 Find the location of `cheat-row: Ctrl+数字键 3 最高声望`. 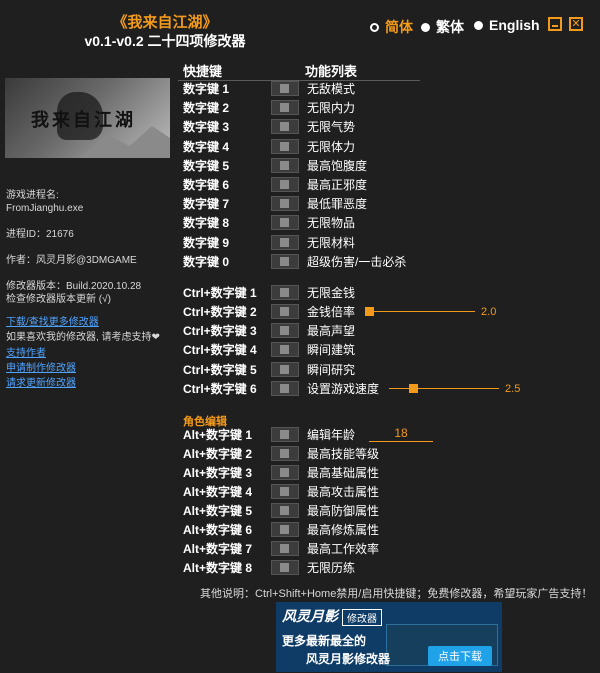

cheat-row: Ctrl+数字键 3 最高声望 is located at coordinates (269, 330).